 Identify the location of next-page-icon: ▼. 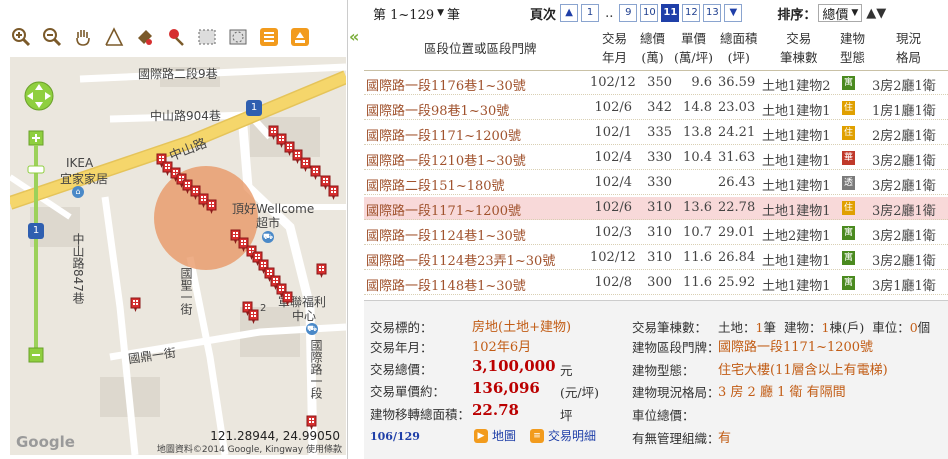
(733, 13).